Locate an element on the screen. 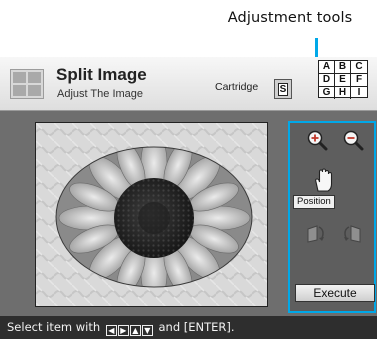 Image resolution: width=377 pixels, height=339 pixels. grid-cell: E is located at coordinates (343, 80).